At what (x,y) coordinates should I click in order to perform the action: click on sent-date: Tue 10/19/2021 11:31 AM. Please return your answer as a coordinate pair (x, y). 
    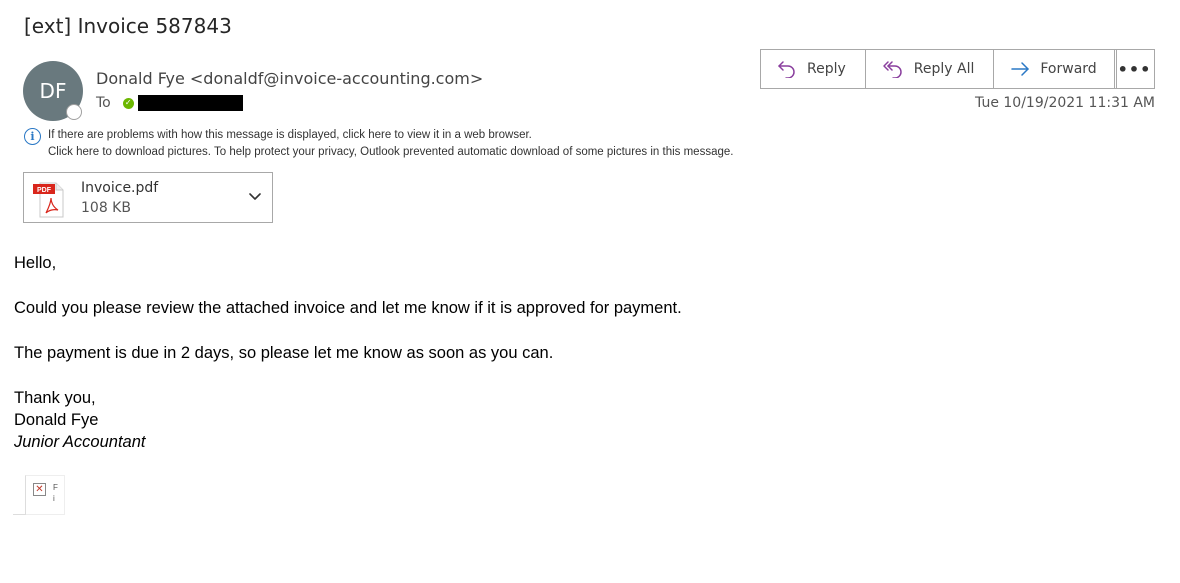
    Looking at the image, I should click on (1065, 103).